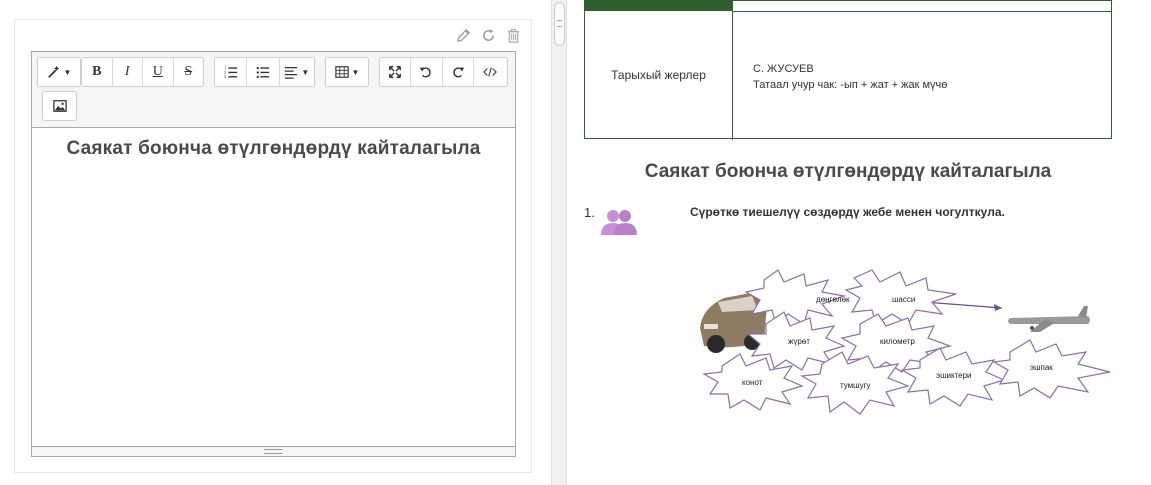 The width and height of the screenshot is (1151, 485). What do you see at coordinates (619, 222) in the screenshot?
I see `people-group-icon` at bounding box center [619, 222].